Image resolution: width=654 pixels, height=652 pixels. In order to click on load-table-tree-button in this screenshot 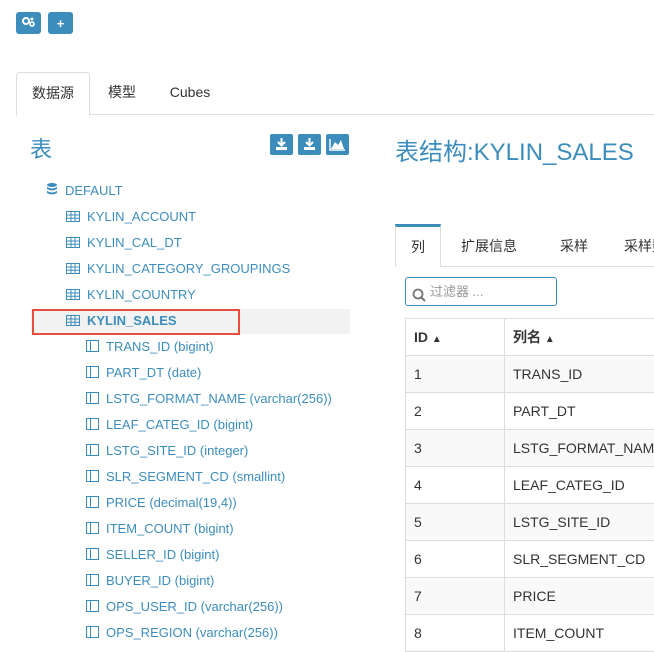, I will do `click(309, 144)`.